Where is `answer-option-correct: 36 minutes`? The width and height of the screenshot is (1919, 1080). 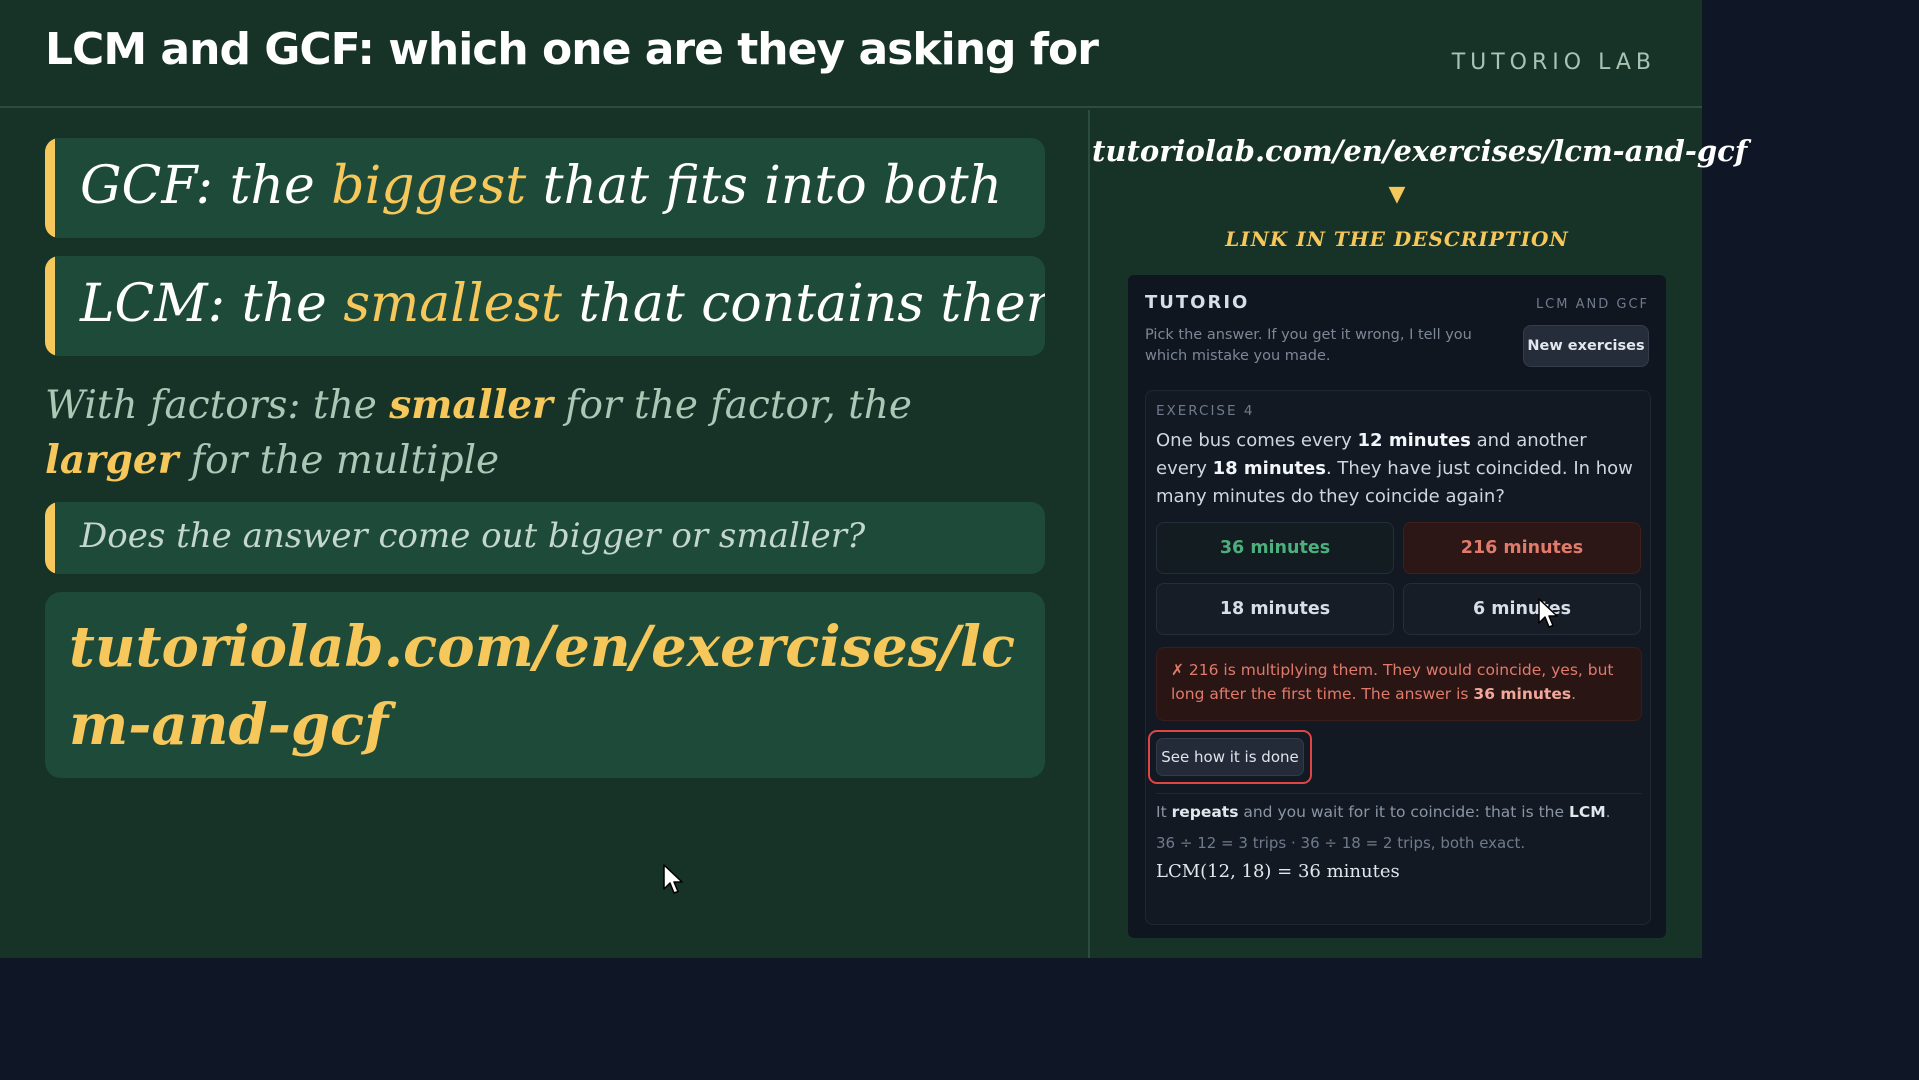 answer-option-correct: 36 minutes is located at coordinates (1275, 548).